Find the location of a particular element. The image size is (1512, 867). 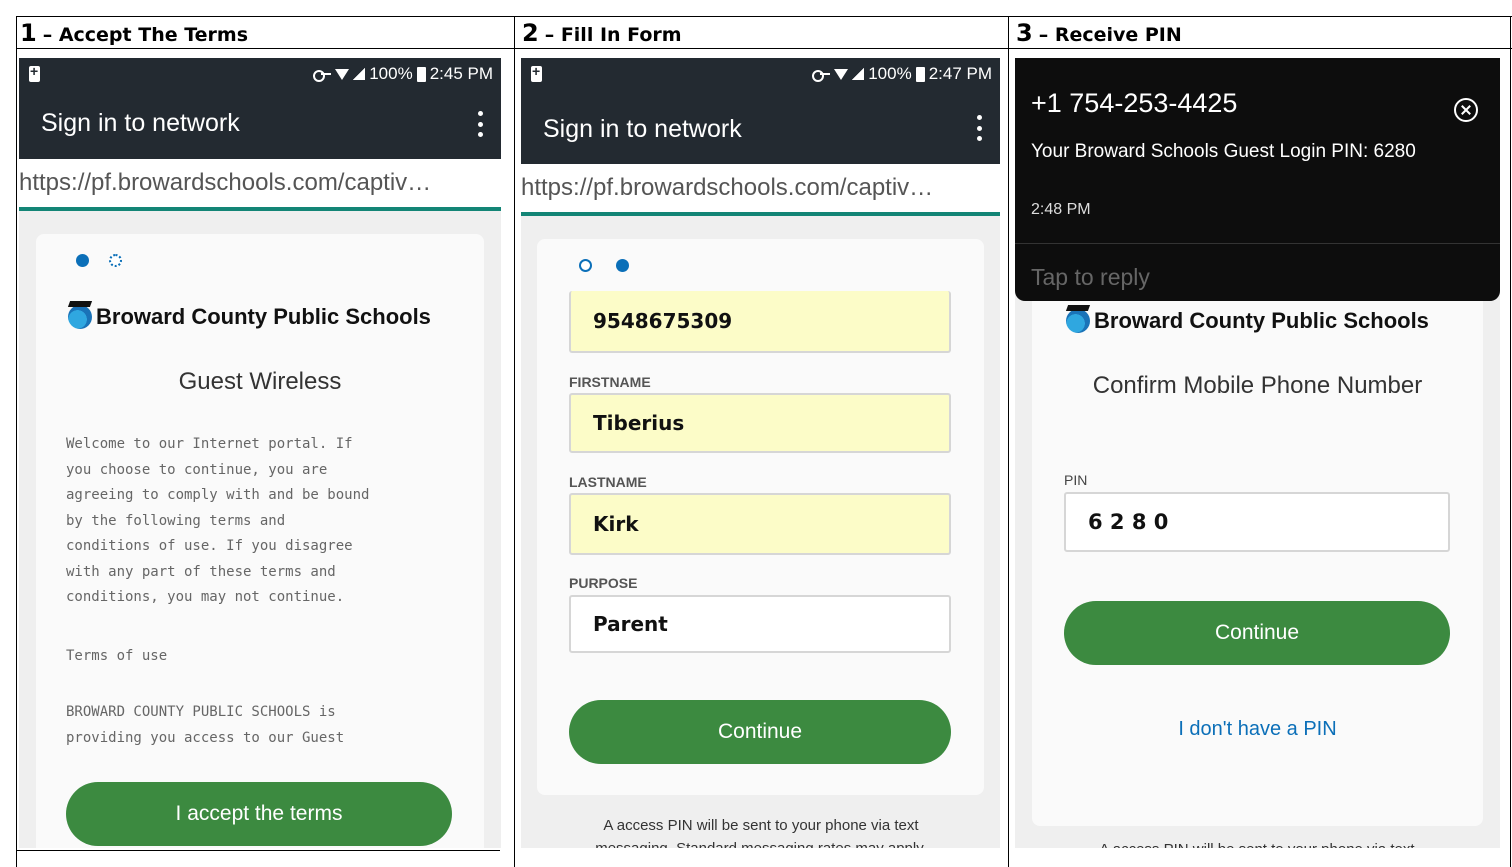

clock: 2:45 PM is located at coordinates (461, 73).